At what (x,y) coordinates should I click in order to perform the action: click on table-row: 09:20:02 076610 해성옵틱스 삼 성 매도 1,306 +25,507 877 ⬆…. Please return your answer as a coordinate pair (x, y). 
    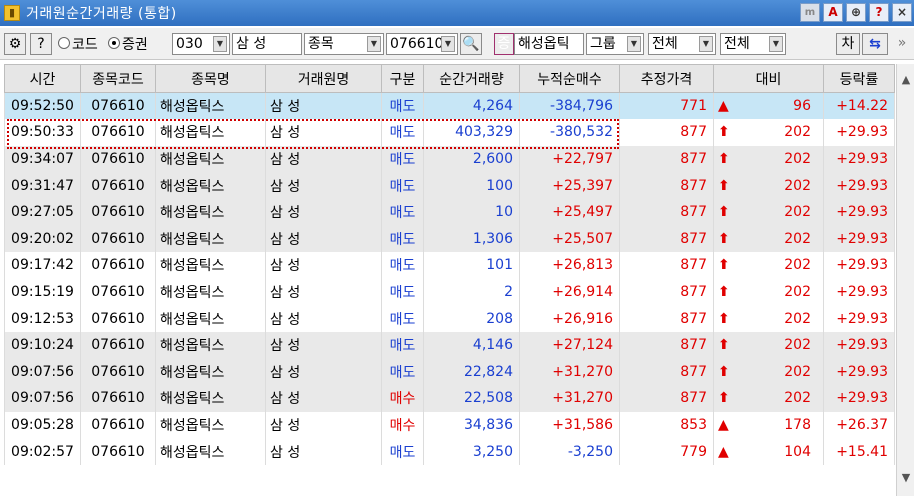
    Looking at the image, I should click on (449, 239).